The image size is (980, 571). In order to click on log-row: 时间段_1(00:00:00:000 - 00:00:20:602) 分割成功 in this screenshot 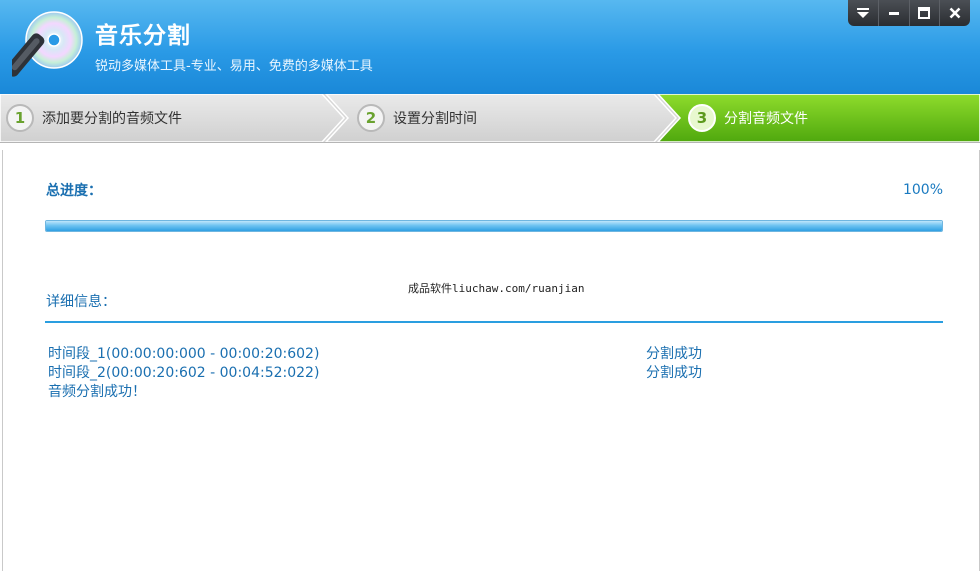, I will do `click(488, 352)`.